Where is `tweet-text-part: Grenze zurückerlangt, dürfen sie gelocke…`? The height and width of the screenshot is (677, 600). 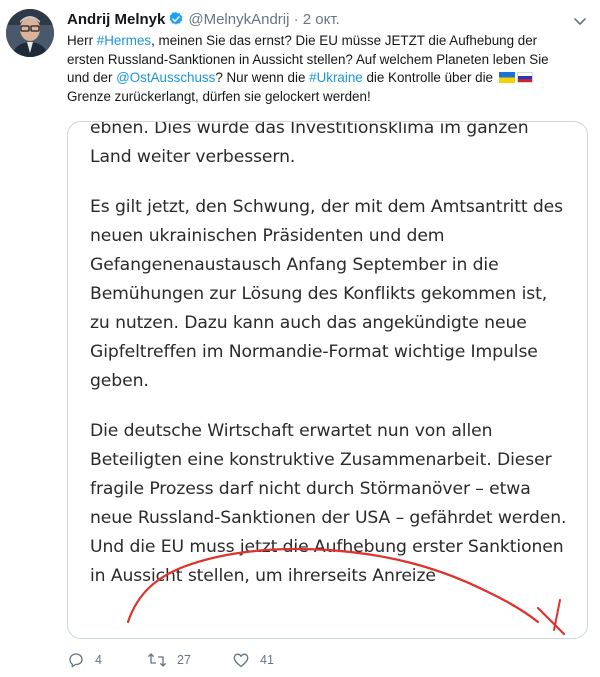
tweet-text-part: Grenze zurückerlangt, dürfen sie gelocke… is located at coordinates (219, 96).